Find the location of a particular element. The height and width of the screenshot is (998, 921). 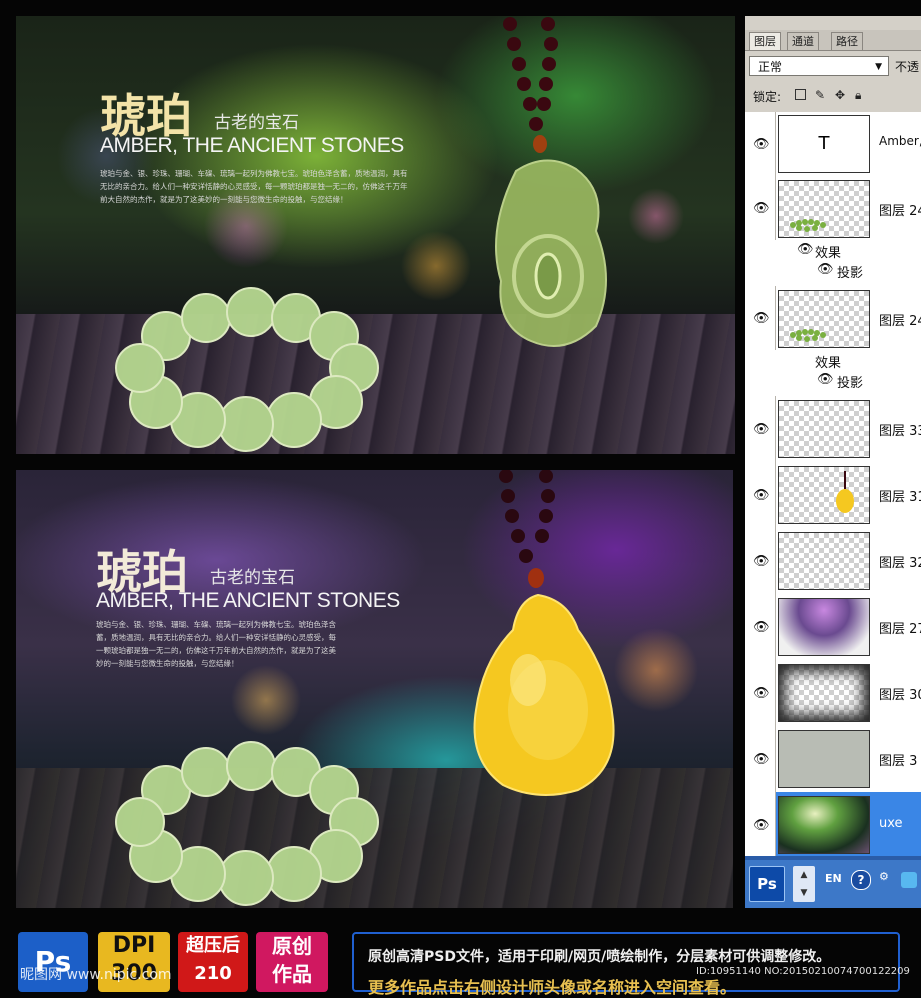

layer-row: 👁︎ 图层 27 is located at coordinates (833, 627).